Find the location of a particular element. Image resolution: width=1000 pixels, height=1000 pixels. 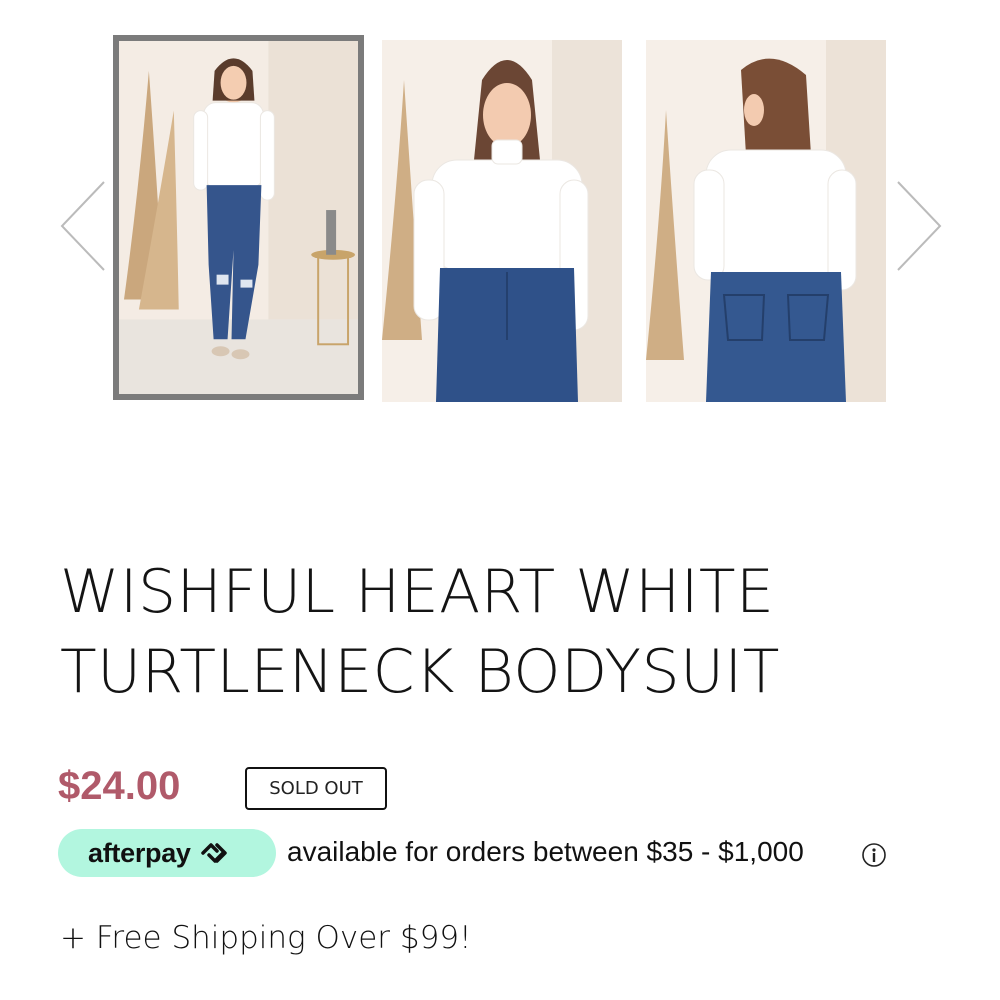

chevron-left-icon is located at coordinates (82, 226).